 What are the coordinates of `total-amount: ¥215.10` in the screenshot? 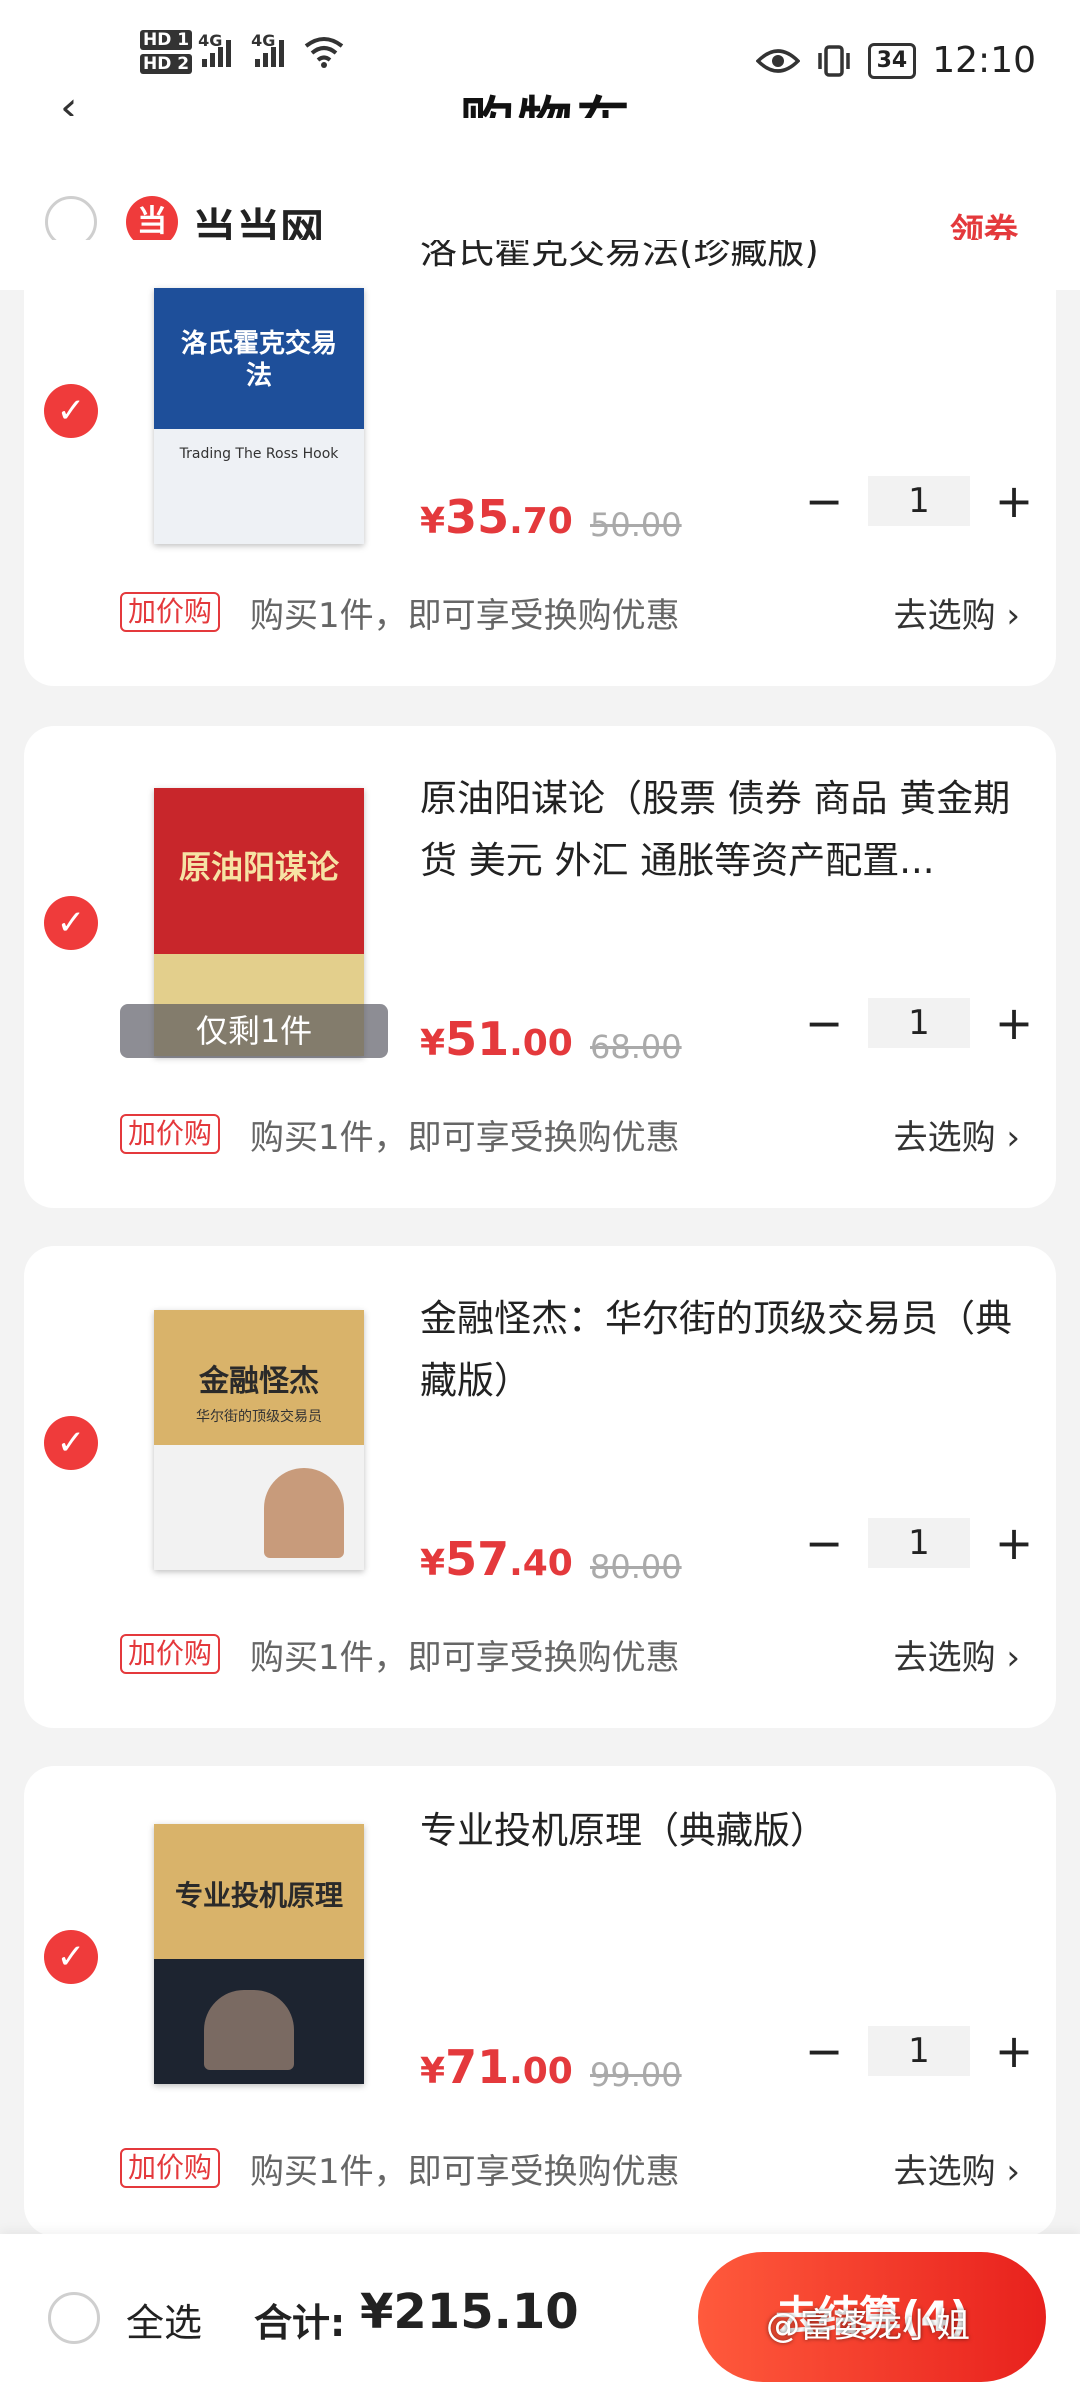 It's located at (469, 2312).